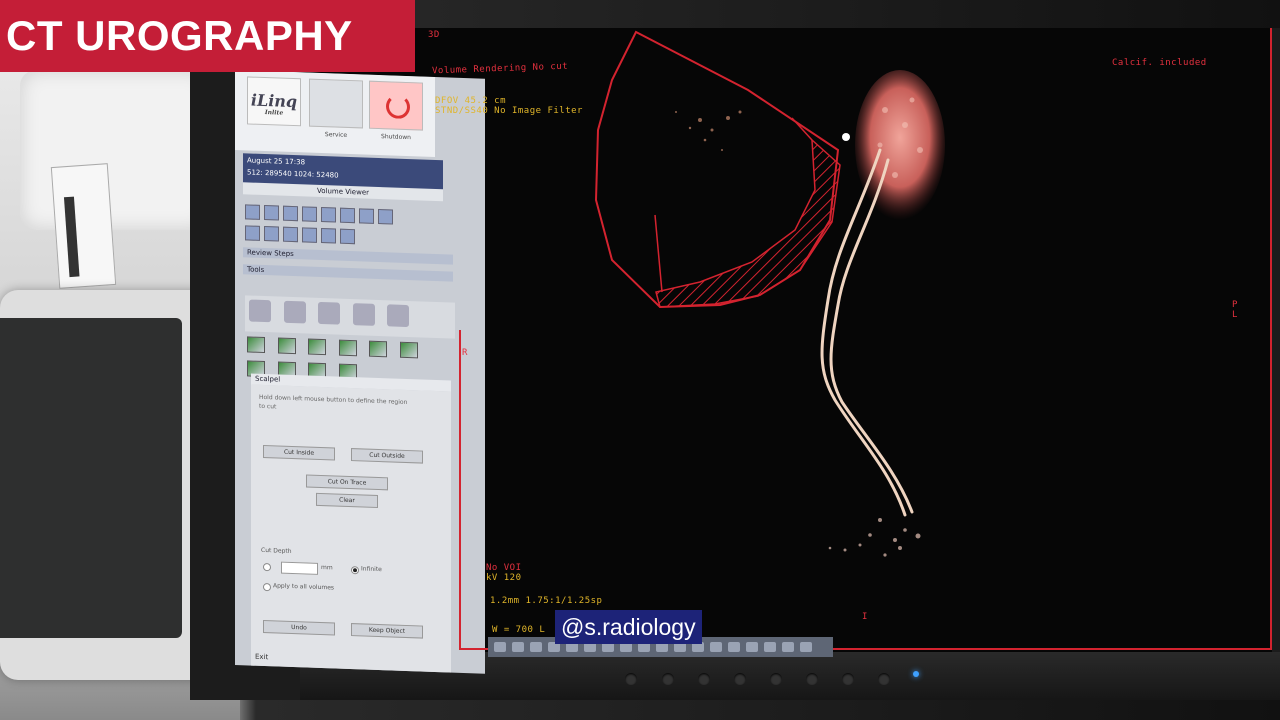 Image resolution: width=1280 pixels, height=720 pixels. What do you see at coordinates (846, 137) in the screenshot?
I see `cursor-marker` at bounding box center [846, 137].